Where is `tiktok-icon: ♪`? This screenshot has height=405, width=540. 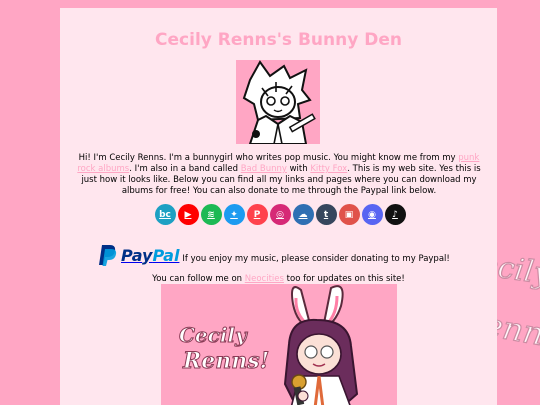
tiktok-icon: ♪ is located at coordinates (395, 214).